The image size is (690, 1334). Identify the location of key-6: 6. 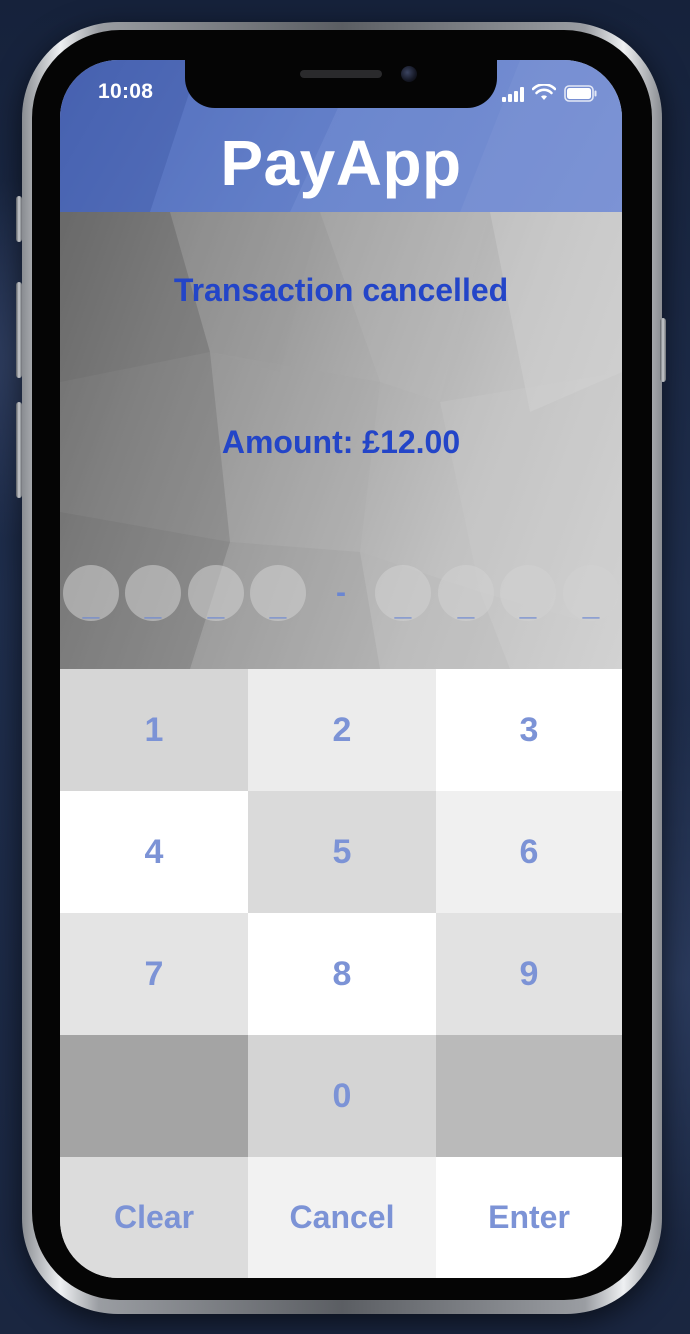
(529, 852).